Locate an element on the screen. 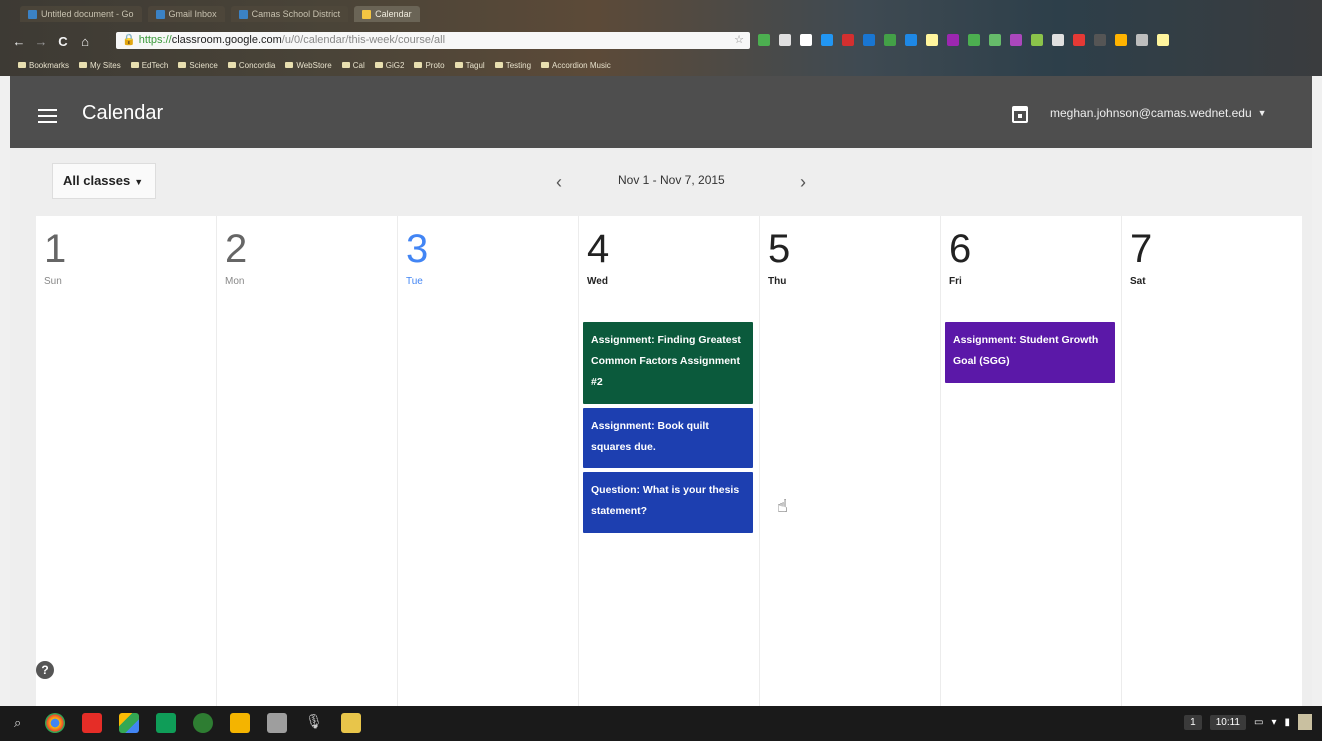 The width and height of the screenshot is (1322, 741). bookmark-item: Proto is located at coordinates (429, 65).